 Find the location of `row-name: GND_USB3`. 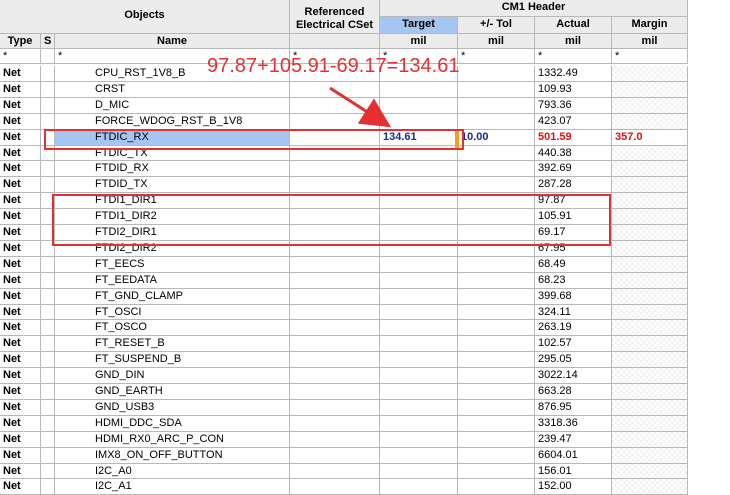

row-name: GND_USB3 is located at coordinates (172, 408).